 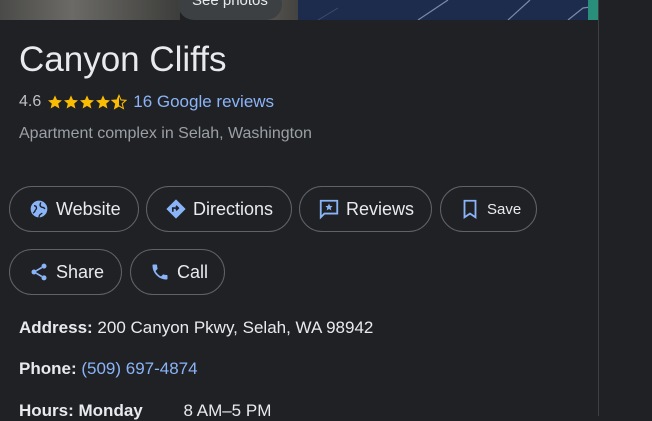 What do you see at coordinates (329, 209) in the screenshot?
I see `review-icon` at bounding box center [329, 209].